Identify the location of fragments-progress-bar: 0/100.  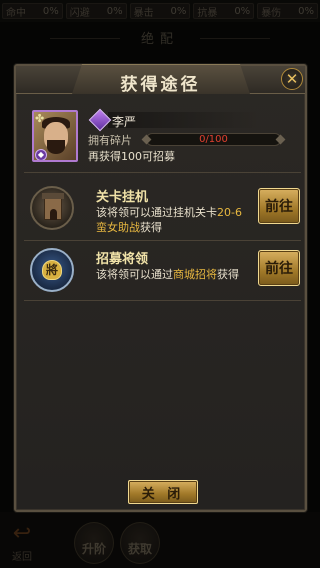
(213, 139).